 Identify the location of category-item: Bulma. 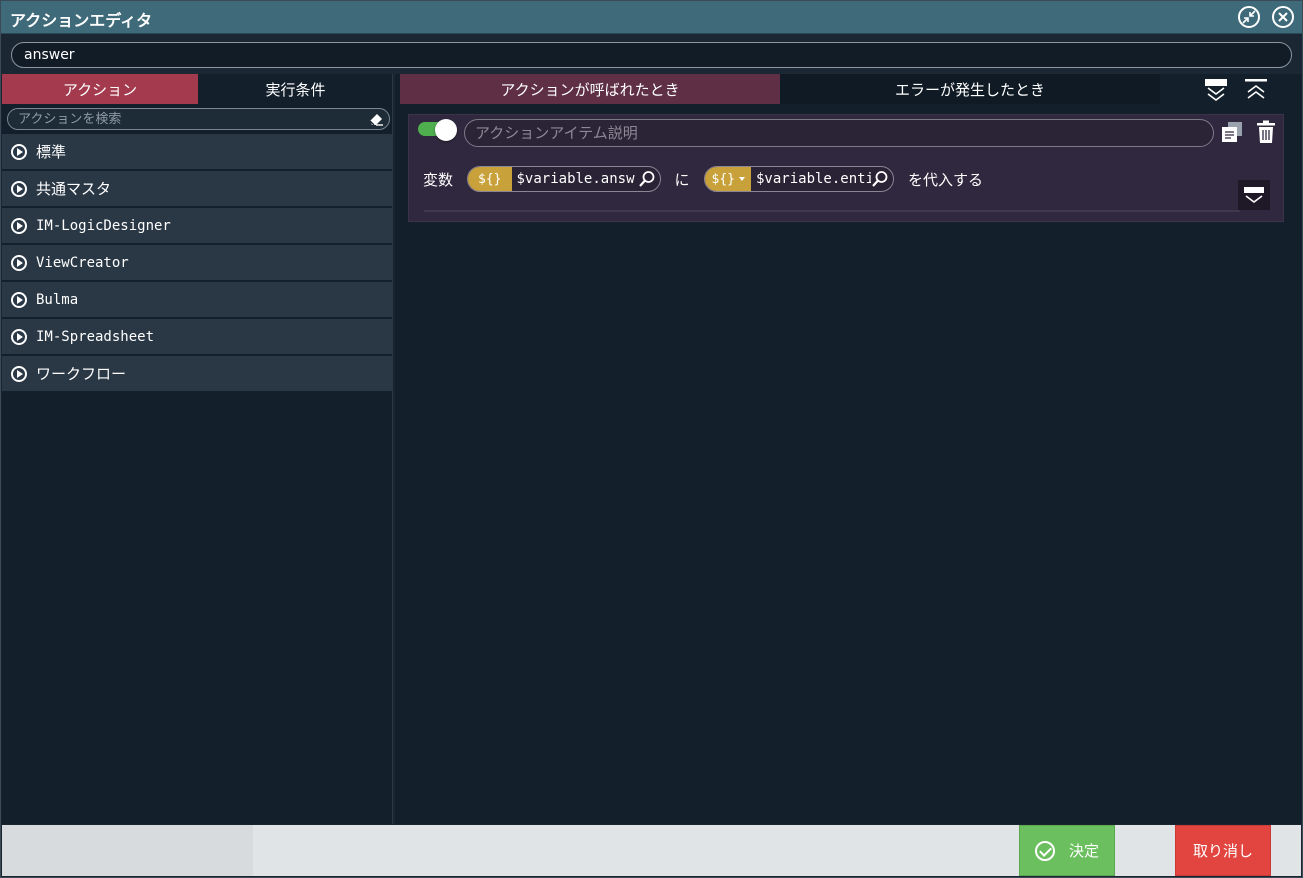
(197, 299).